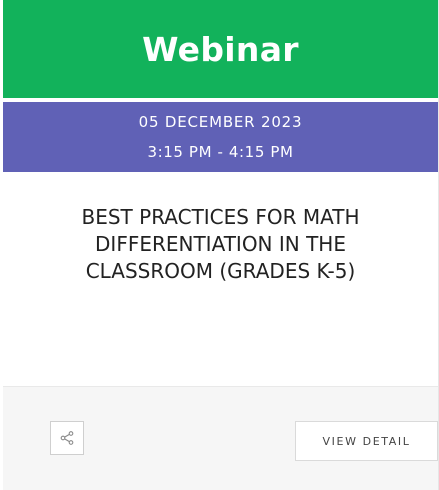 This screenshot has height=490, width=439. I want to click on event-type-title: Webinar, so click(220, 49).